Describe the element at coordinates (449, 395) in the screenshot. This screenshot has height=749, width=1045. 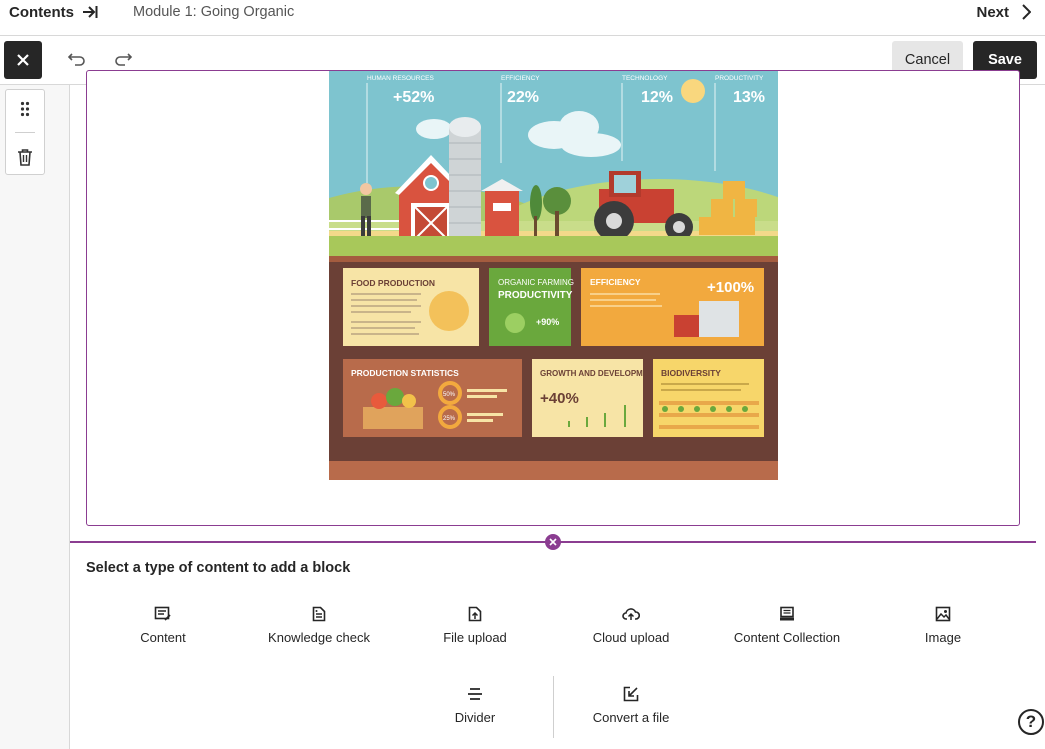
I see `production-stat-a: 50%` at that location.